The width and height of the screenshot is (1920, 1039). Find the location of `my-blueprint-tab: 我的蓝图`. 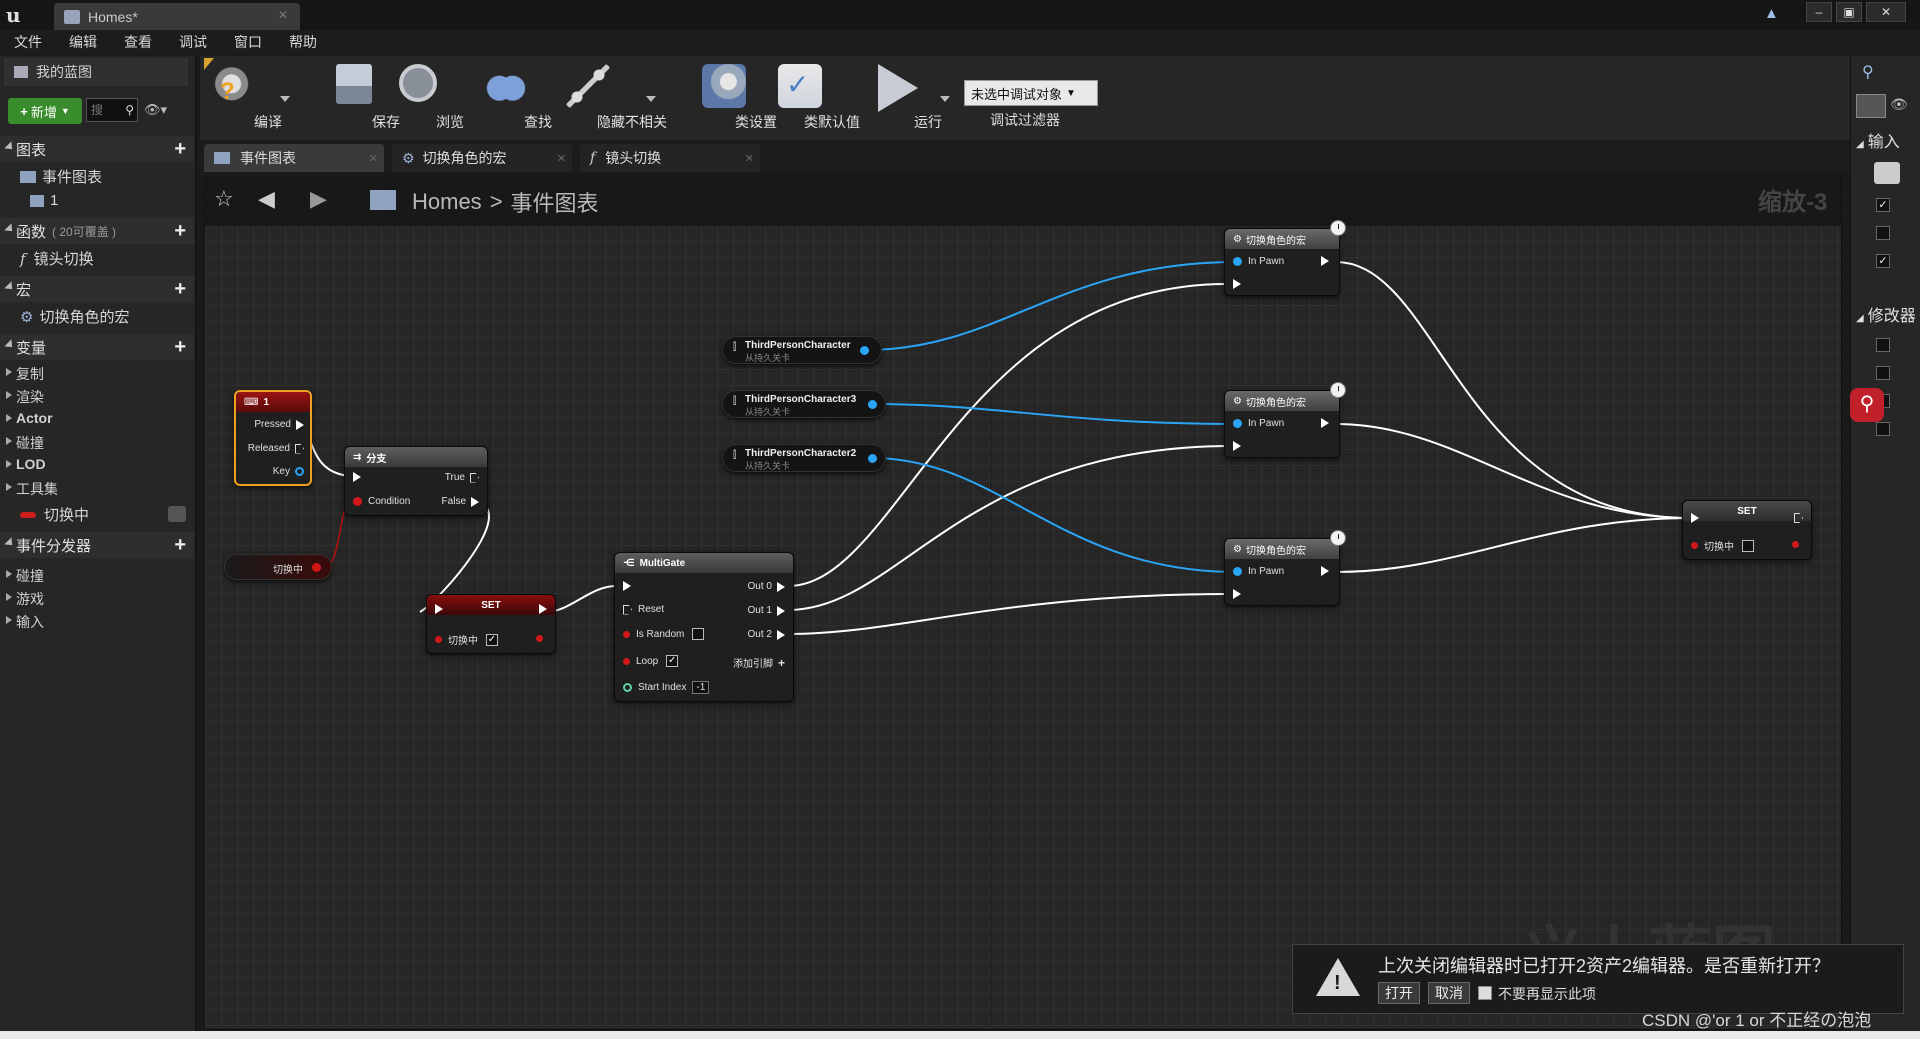

my-blueprint-tab: 我的蓝图 is located at coordinates (96, 72).